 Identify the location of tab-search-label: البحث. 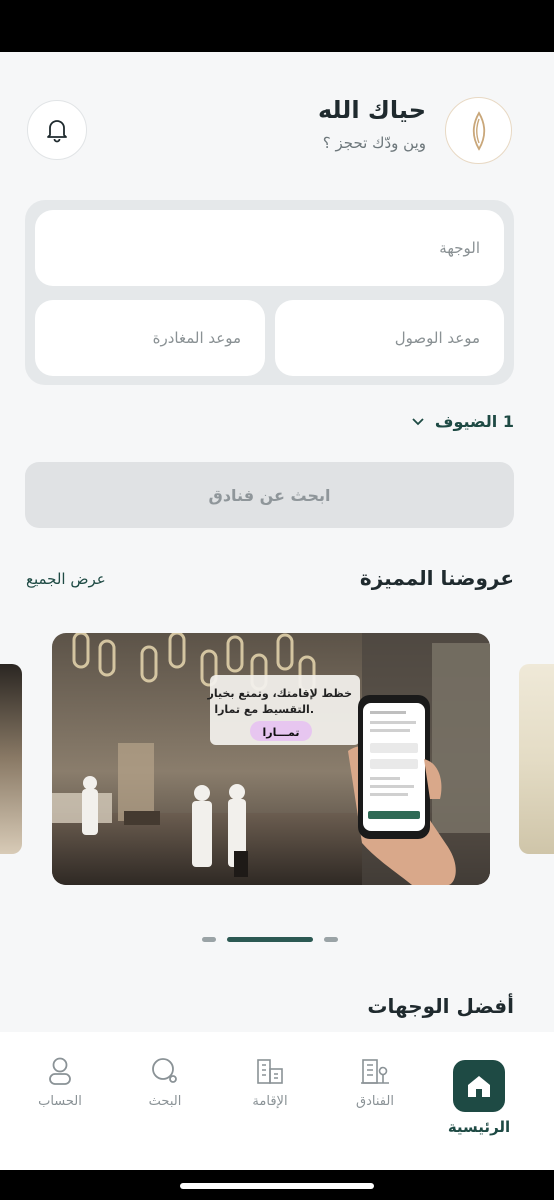
(165, 1101).